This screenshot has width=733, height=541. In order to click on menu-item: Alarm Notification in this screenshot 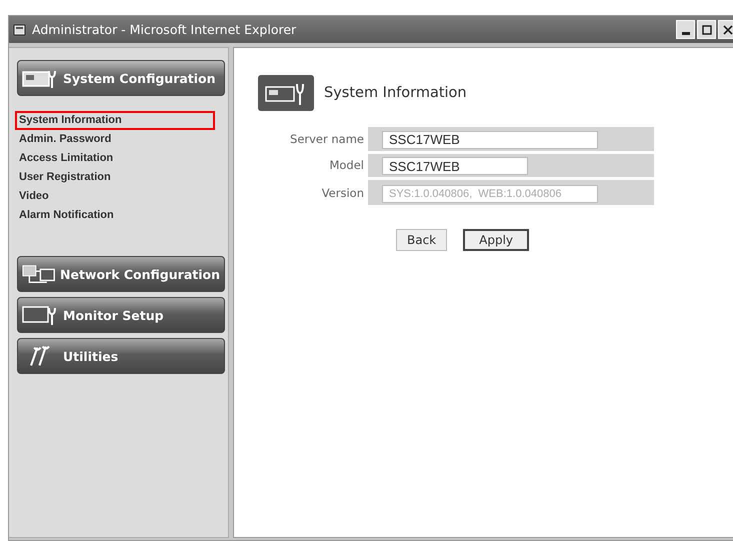, I will do `click(115, 215)`.